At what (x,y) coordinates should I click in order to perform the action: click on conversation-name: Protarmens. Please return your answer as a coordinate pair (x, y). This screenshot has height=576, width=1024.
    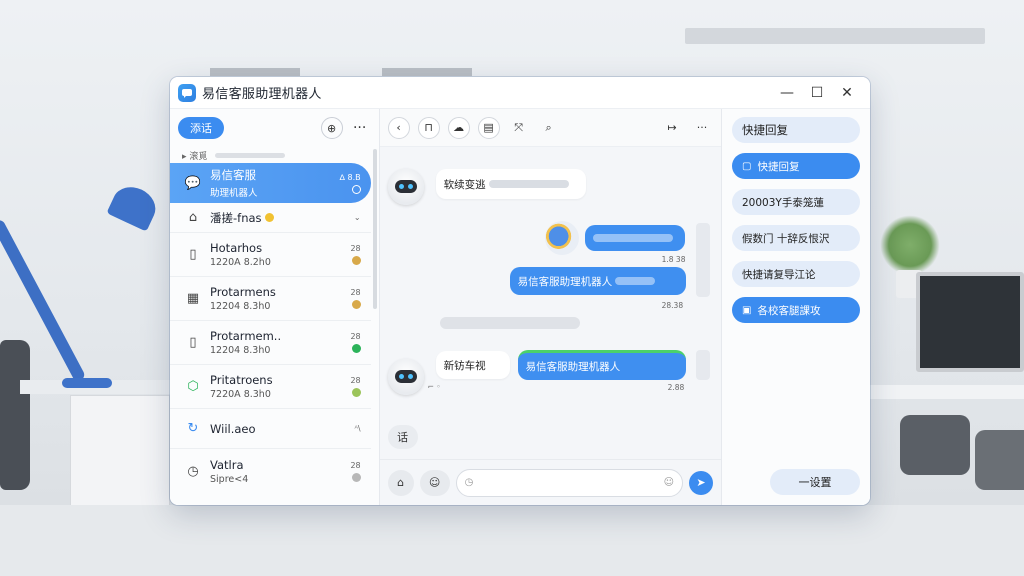
    Looking at the image, I should click on (243, 292).